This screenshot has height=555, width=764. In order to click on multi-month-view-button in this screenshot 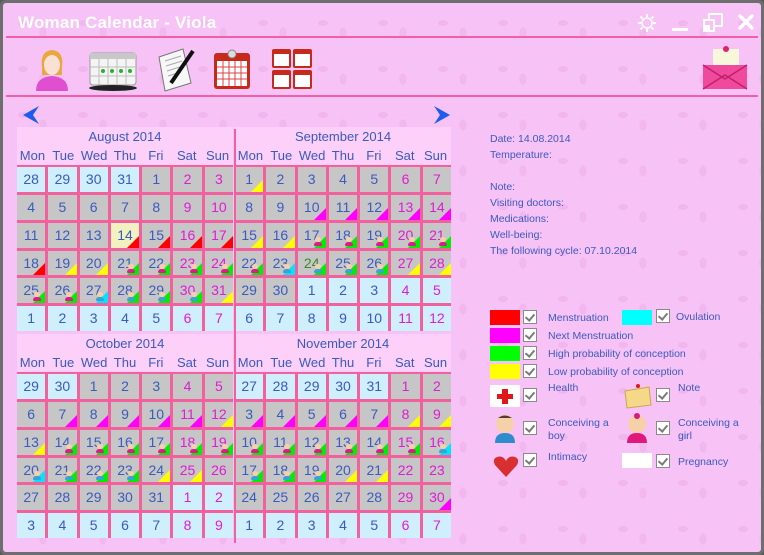, I will do `click(292, 69)`.